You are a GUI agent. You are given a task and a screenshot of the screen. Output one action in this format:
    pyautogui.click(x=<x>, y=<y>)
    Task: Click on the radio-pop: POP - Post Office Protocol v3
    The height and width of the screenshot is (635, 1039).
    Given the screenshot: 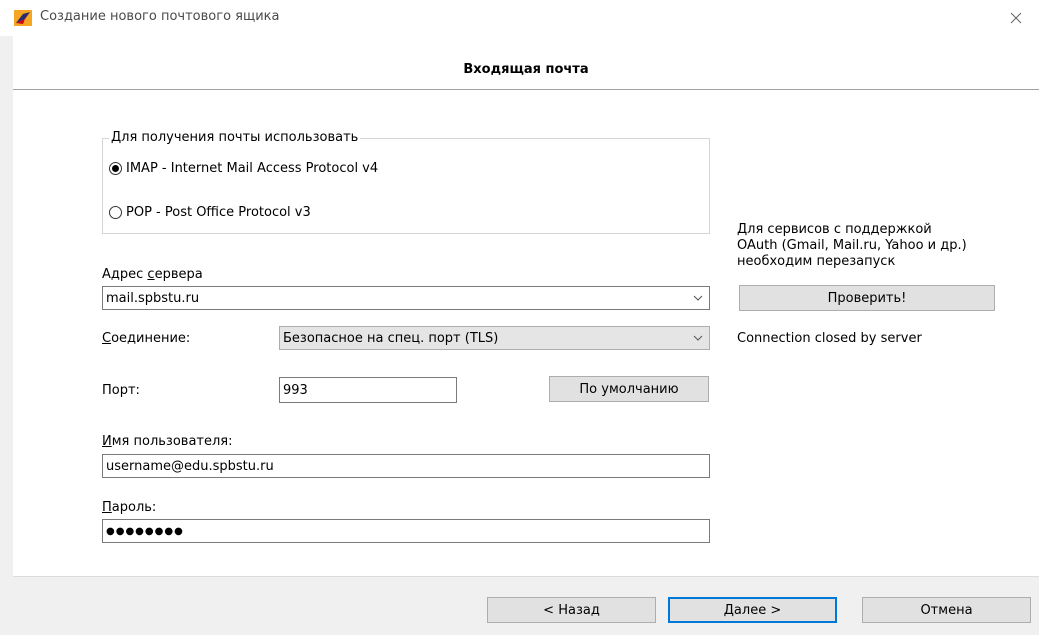 What is the action you would take?
    pyautogui.click(x=210, y=212)
    